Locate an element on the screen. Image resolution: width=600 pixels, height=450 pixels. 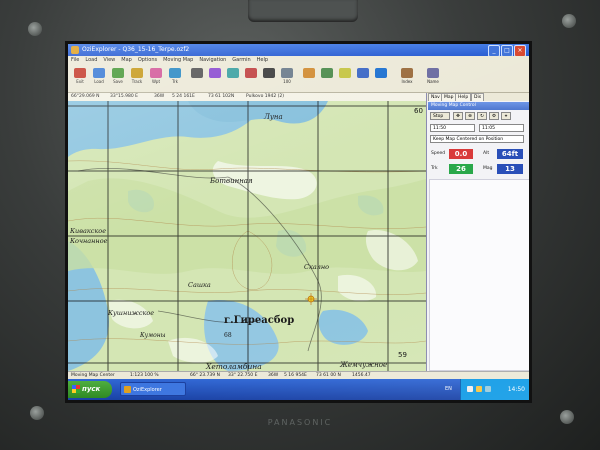
stop-button: Stop is located at coordinates (440, 116).